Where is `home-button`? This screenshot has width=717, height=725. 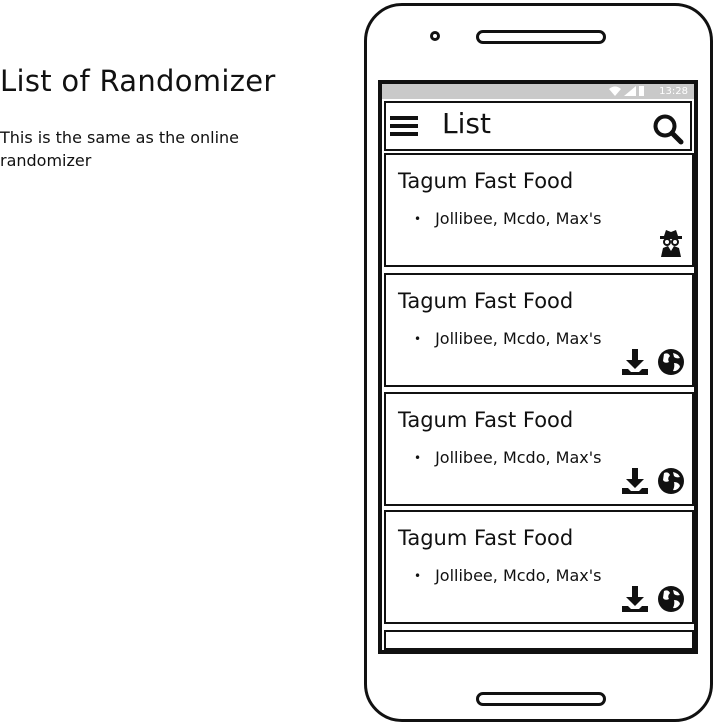
home-button is located at coordinates (541, 699).